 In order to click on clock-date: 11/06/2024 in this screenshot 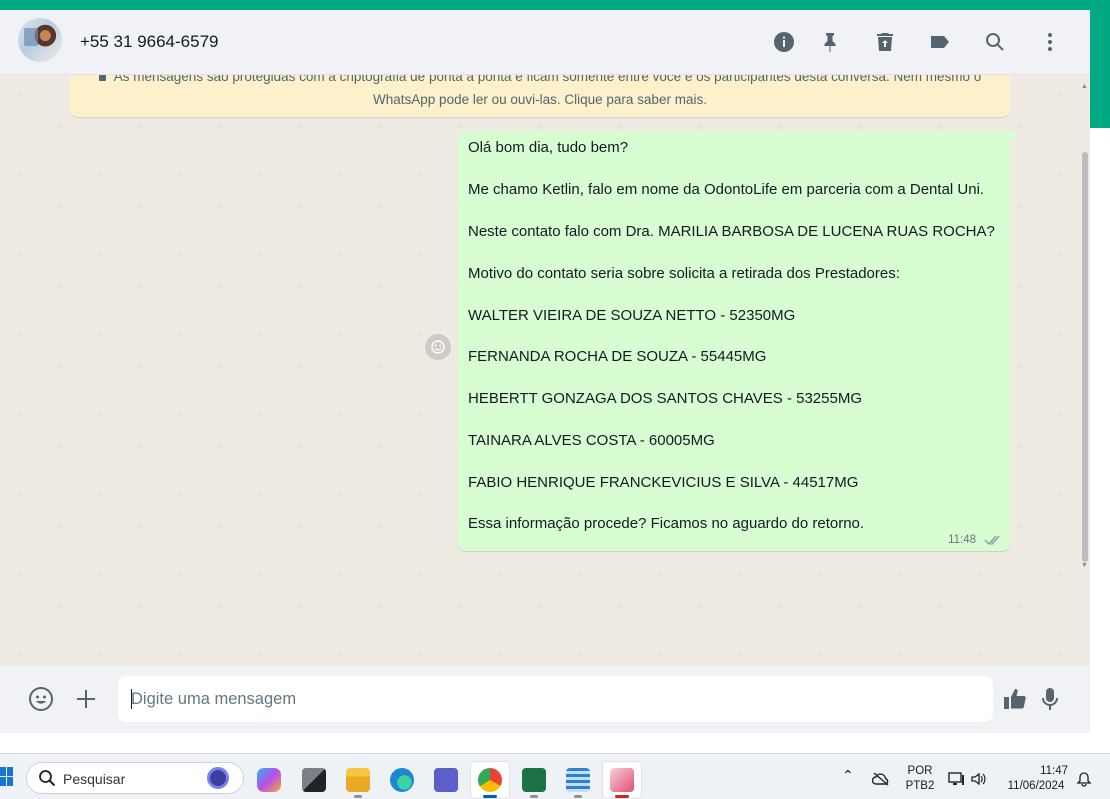, I will do `click(1036, 786)`.